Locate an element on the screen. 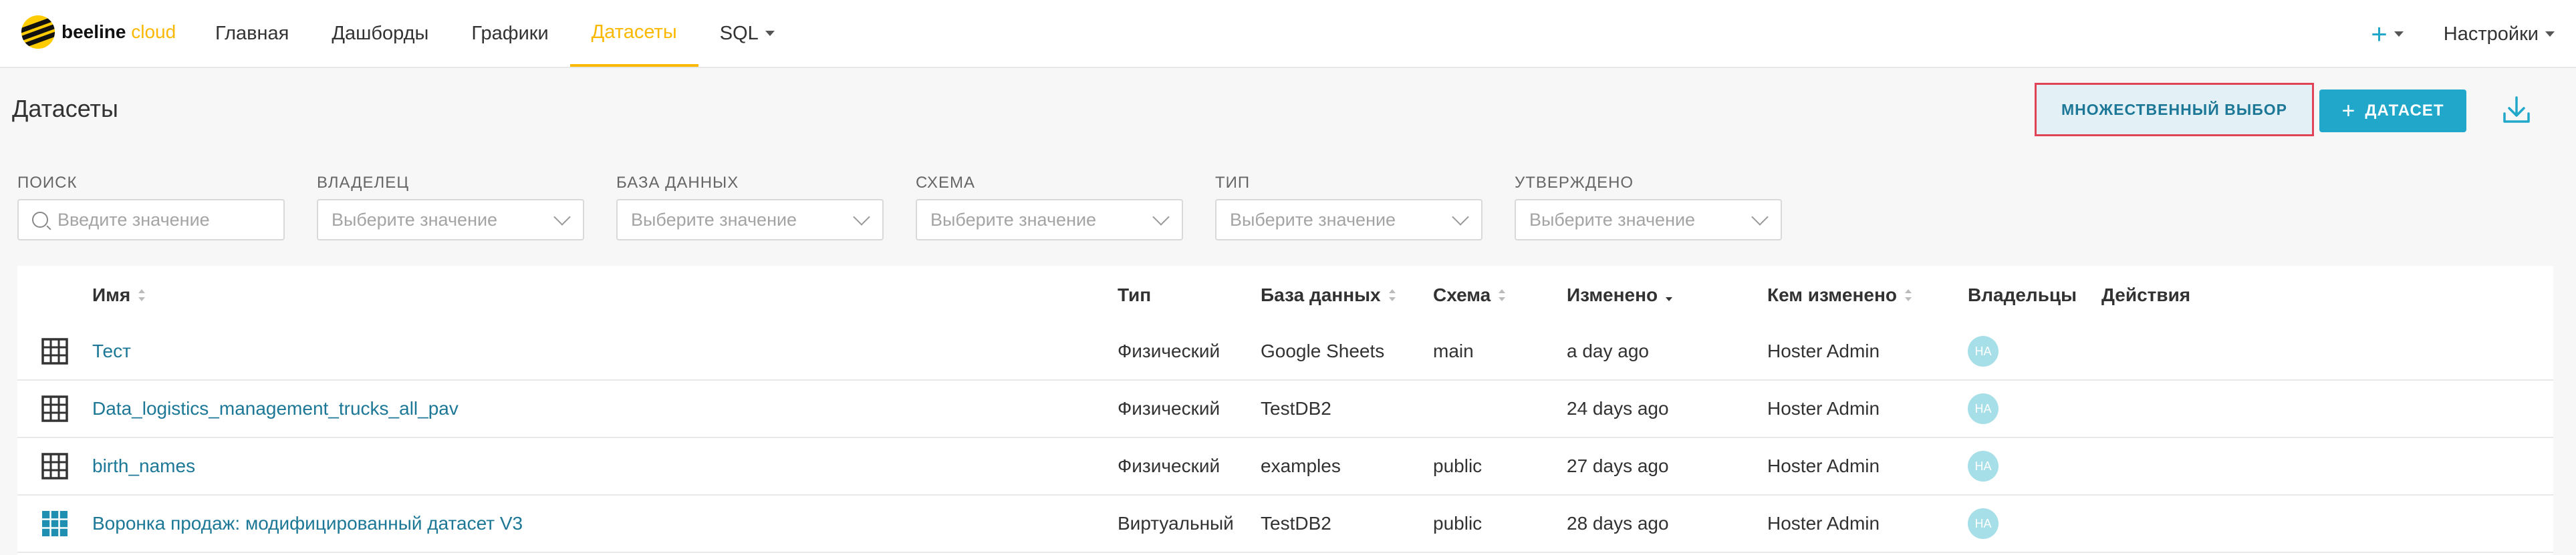 The width and height of the screenshot is (2576, 555). filter-type: ТИП Выберите значение is located at coordinates (1349, 207).